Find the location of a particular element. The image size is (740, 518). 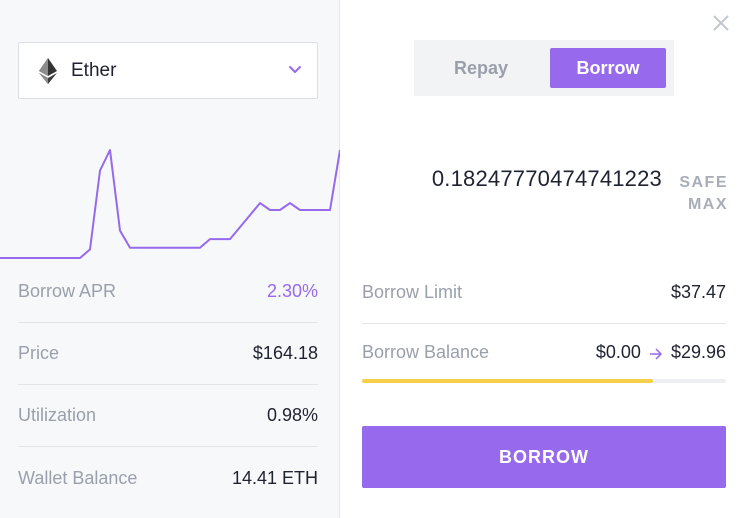

stat-value: $164.18 is located at coordinates (285, 353).